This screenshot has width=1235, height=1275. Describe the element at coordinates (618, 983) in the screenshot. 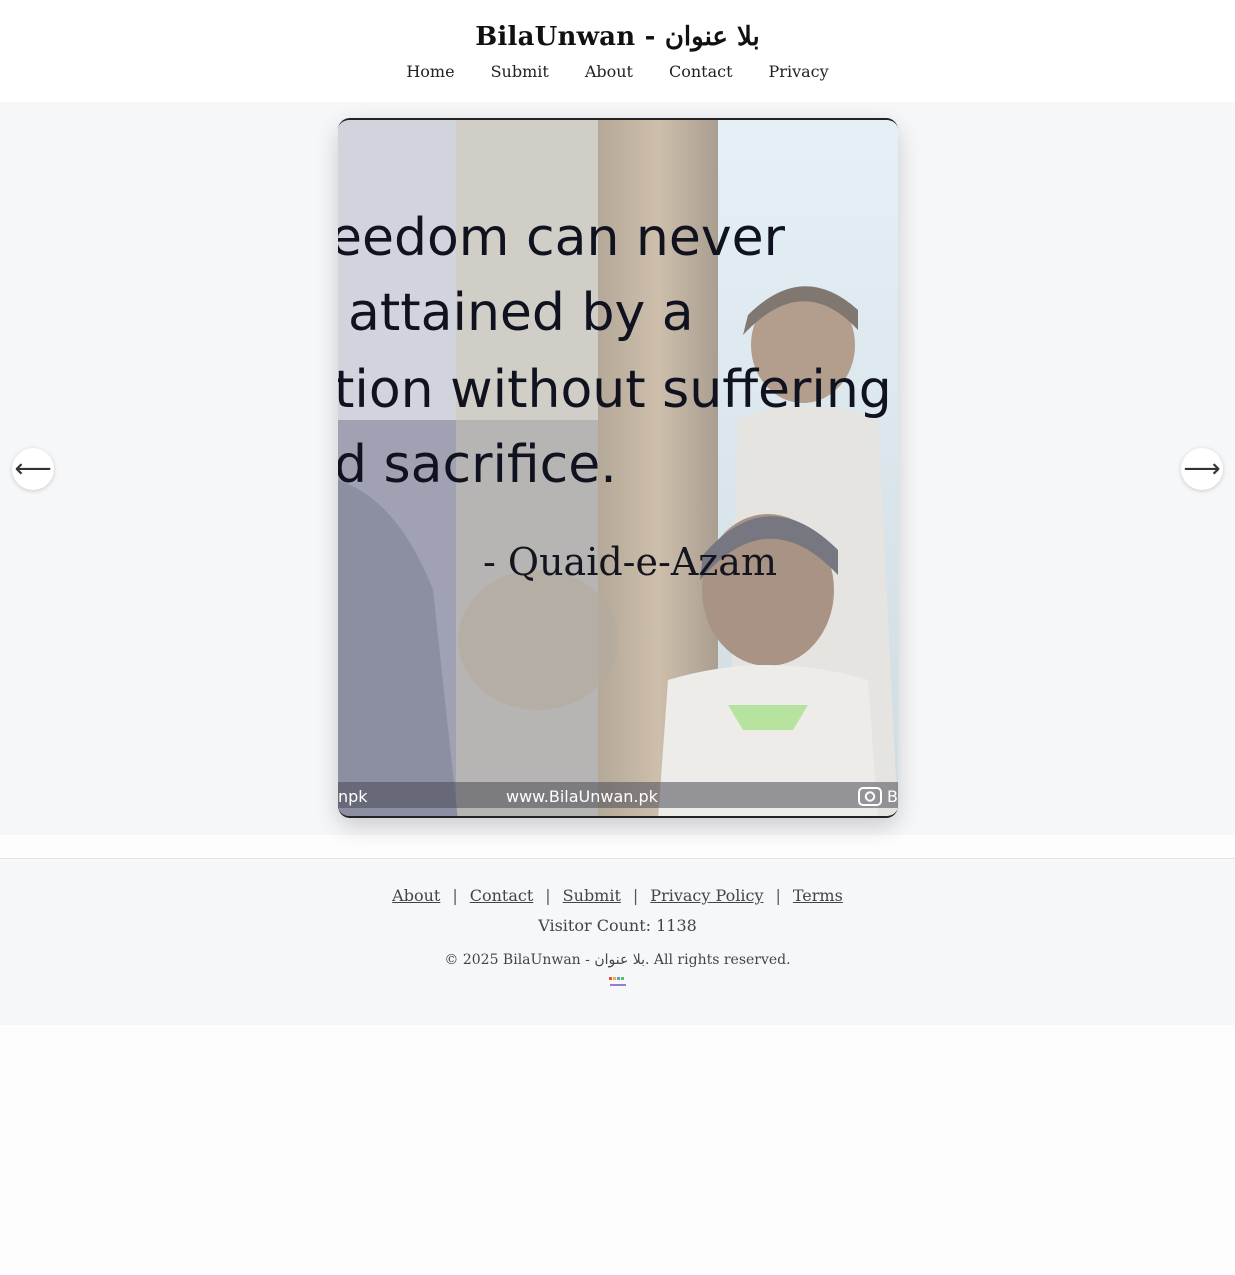

I see `footer-logo` at that location.